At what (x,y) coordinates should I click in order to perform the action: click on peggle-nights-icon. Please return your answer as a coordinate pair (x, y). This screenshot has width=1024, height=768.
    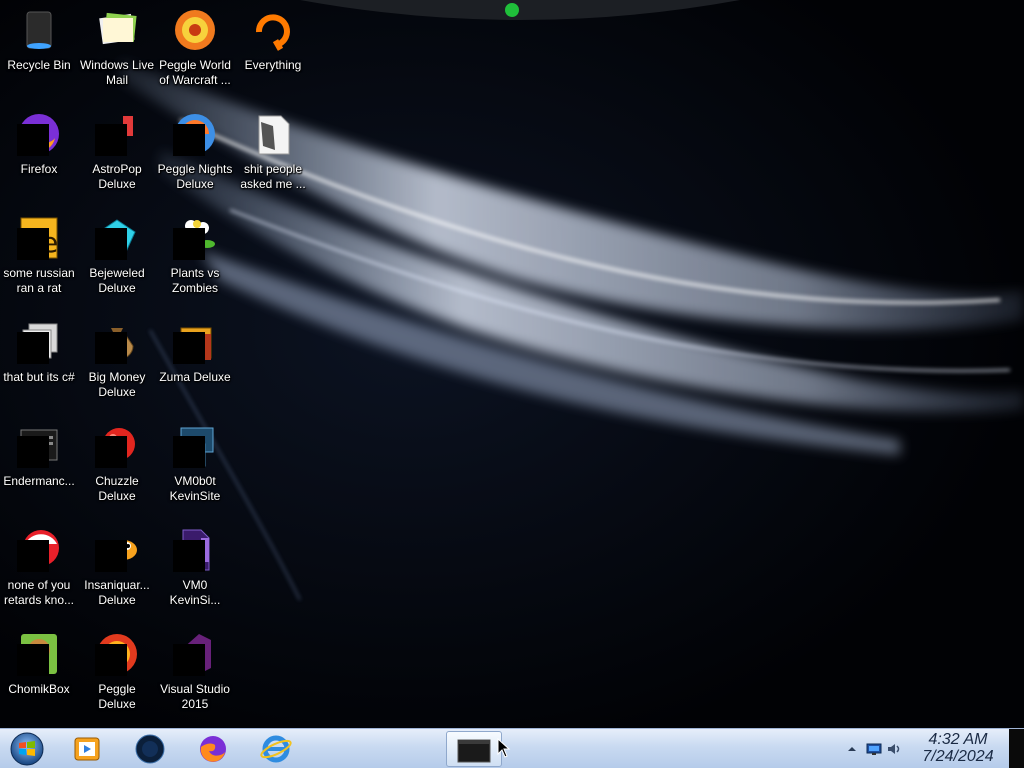
    Looking at the image, I should click on (195, 134).